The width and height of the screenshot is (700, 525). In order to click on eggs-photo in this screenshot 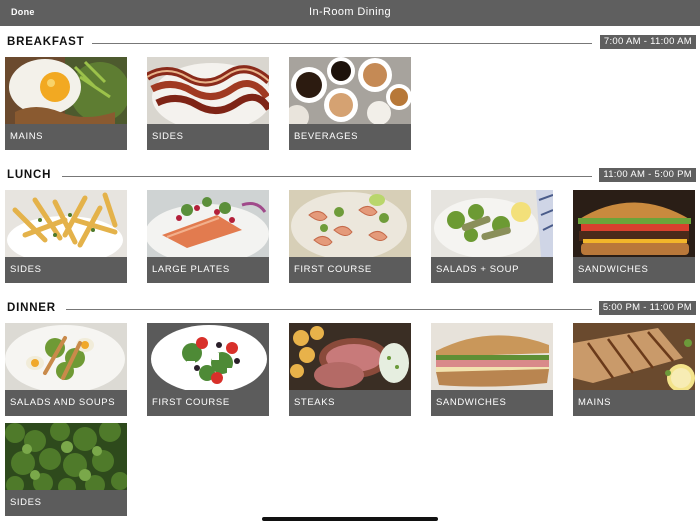, I will do `click(66, 90)`.